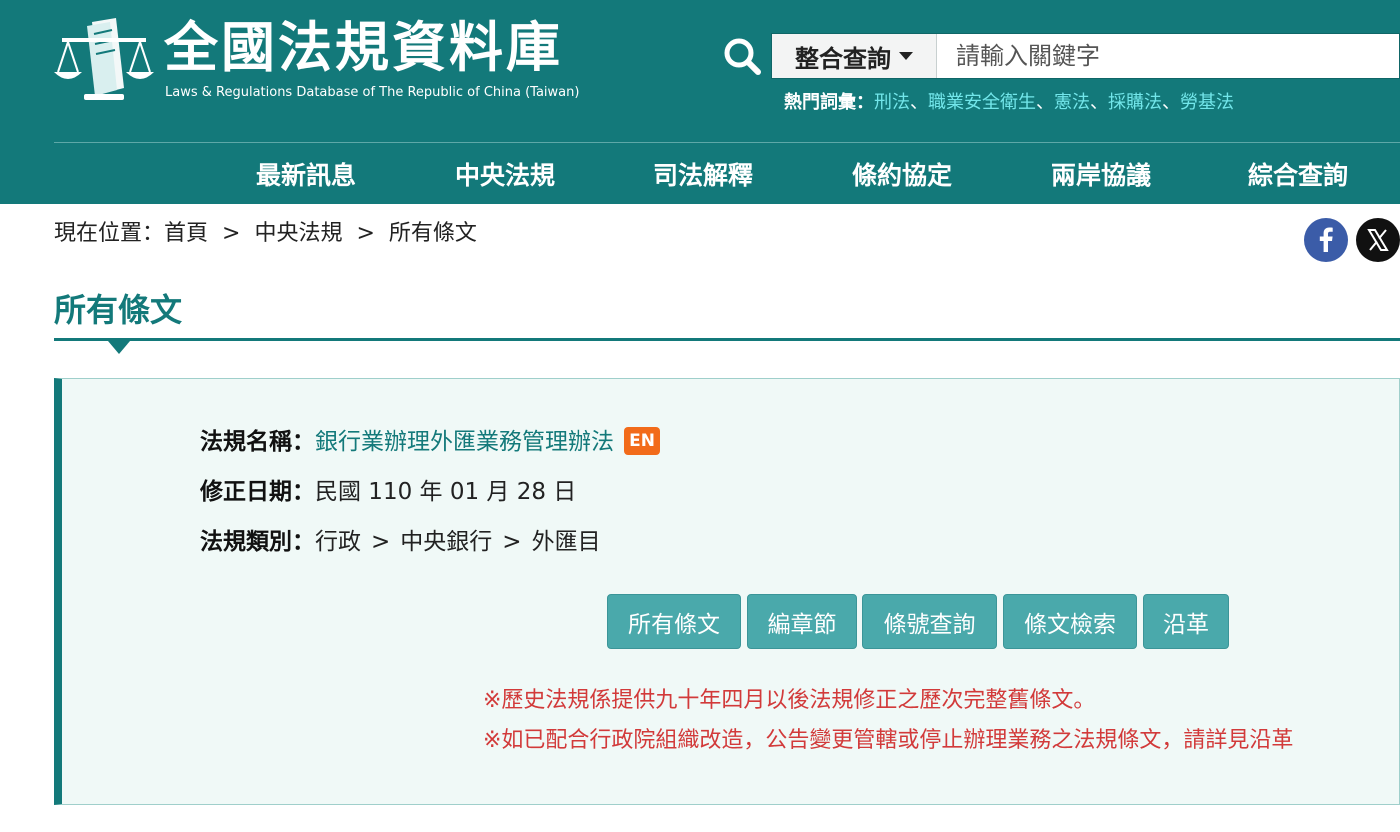 The width and height of the screenshot is (1400, 832). Describe the element at coordinates (104, 59) in the screenshot. I see `site-logo-icon` at that location.